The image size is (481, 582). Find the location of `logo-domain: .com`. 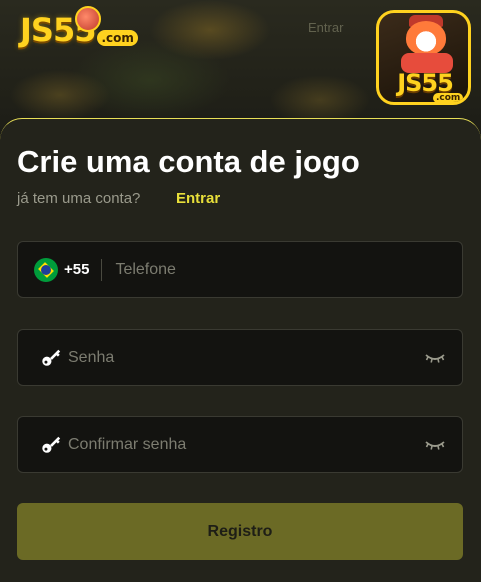

logo-domain: .com is located at coordinates (117, 38).